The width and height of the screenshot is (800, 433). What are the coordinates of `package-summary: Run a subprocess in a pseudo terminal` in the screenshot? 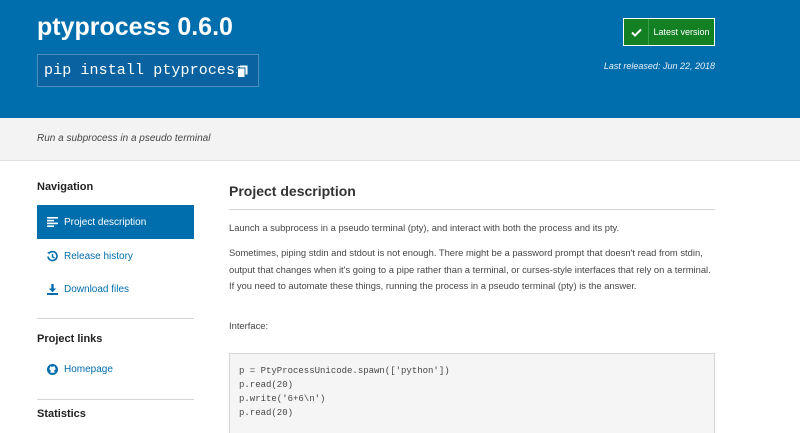 It's located at (124, 138).